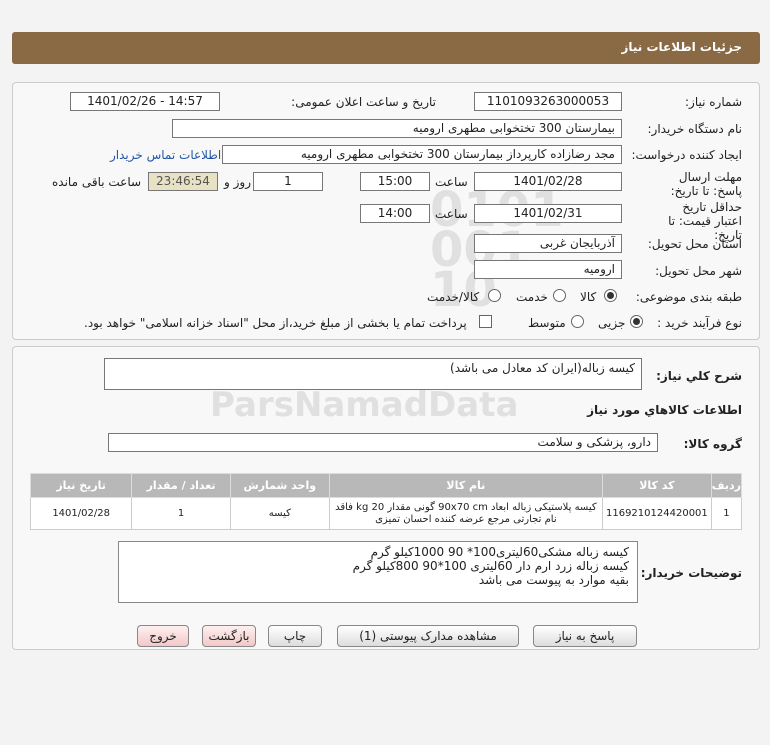 This screenshot has height=745, width=770. I want to click on deadline-time-field: 15:00, so click(395, 181).